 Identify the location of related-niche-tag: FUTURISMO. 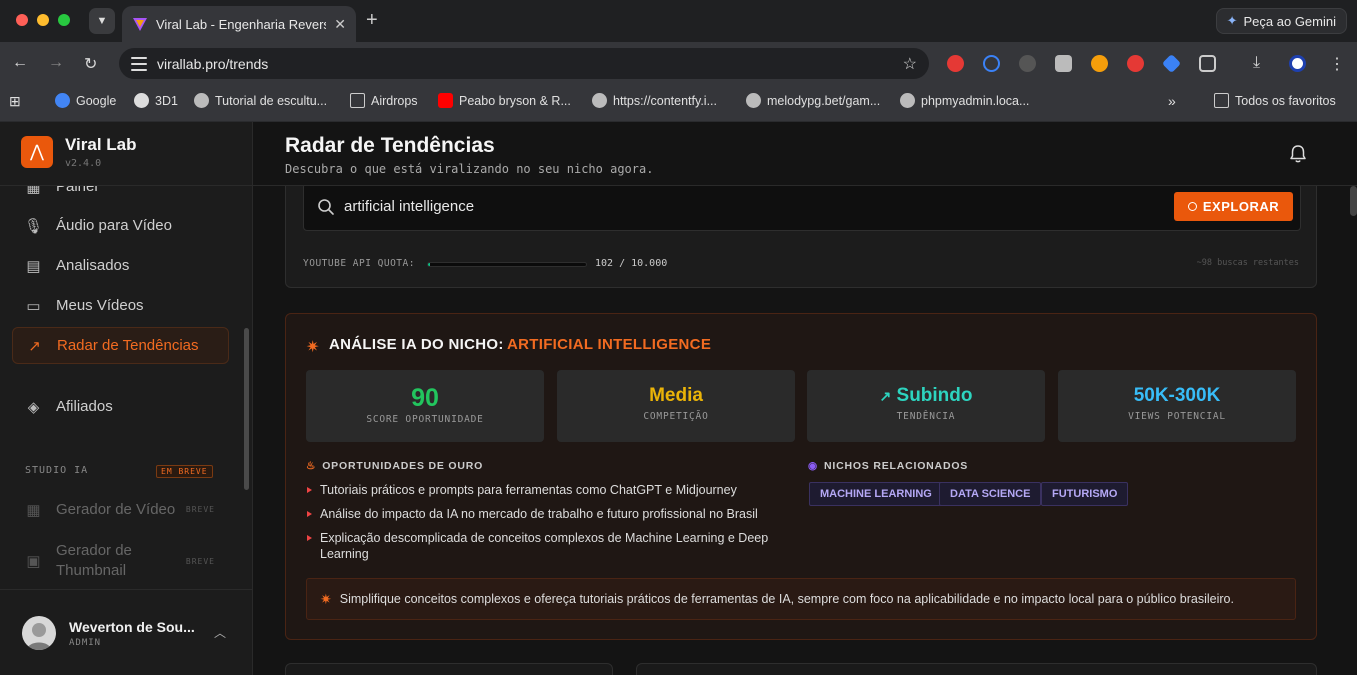
(1085, 494).